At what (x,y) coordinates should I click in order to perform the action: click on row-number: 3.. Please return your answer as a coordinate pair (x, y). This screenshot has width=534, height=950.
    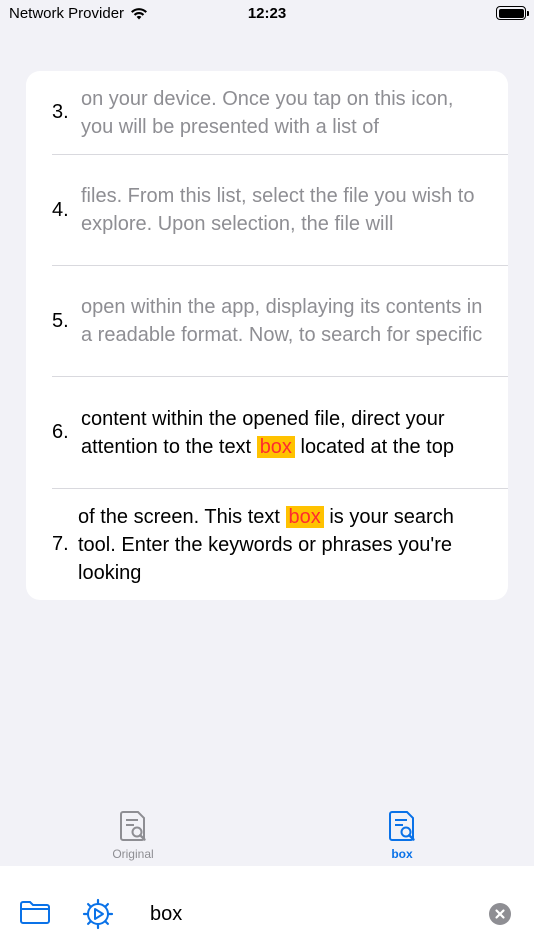
    Looking at the image, I should click on (60, 112).